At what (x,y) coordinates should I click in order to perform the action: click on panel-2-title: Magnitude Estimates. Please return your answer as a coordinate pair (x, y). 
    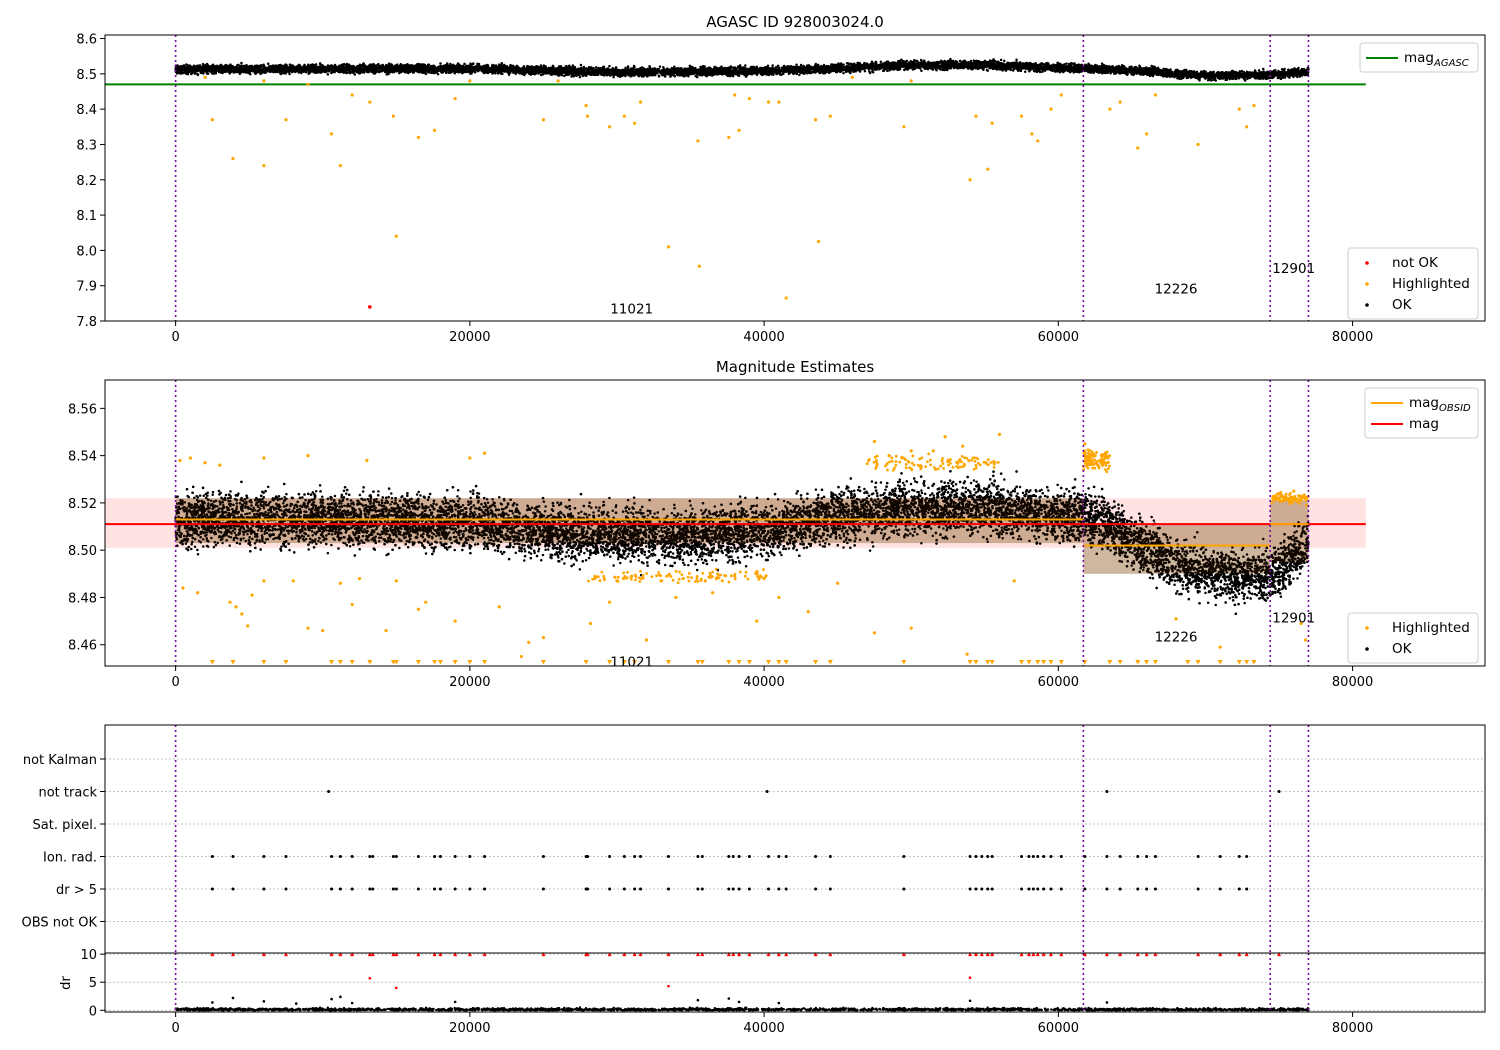
    Looking at the image, I should click on (795, 367).